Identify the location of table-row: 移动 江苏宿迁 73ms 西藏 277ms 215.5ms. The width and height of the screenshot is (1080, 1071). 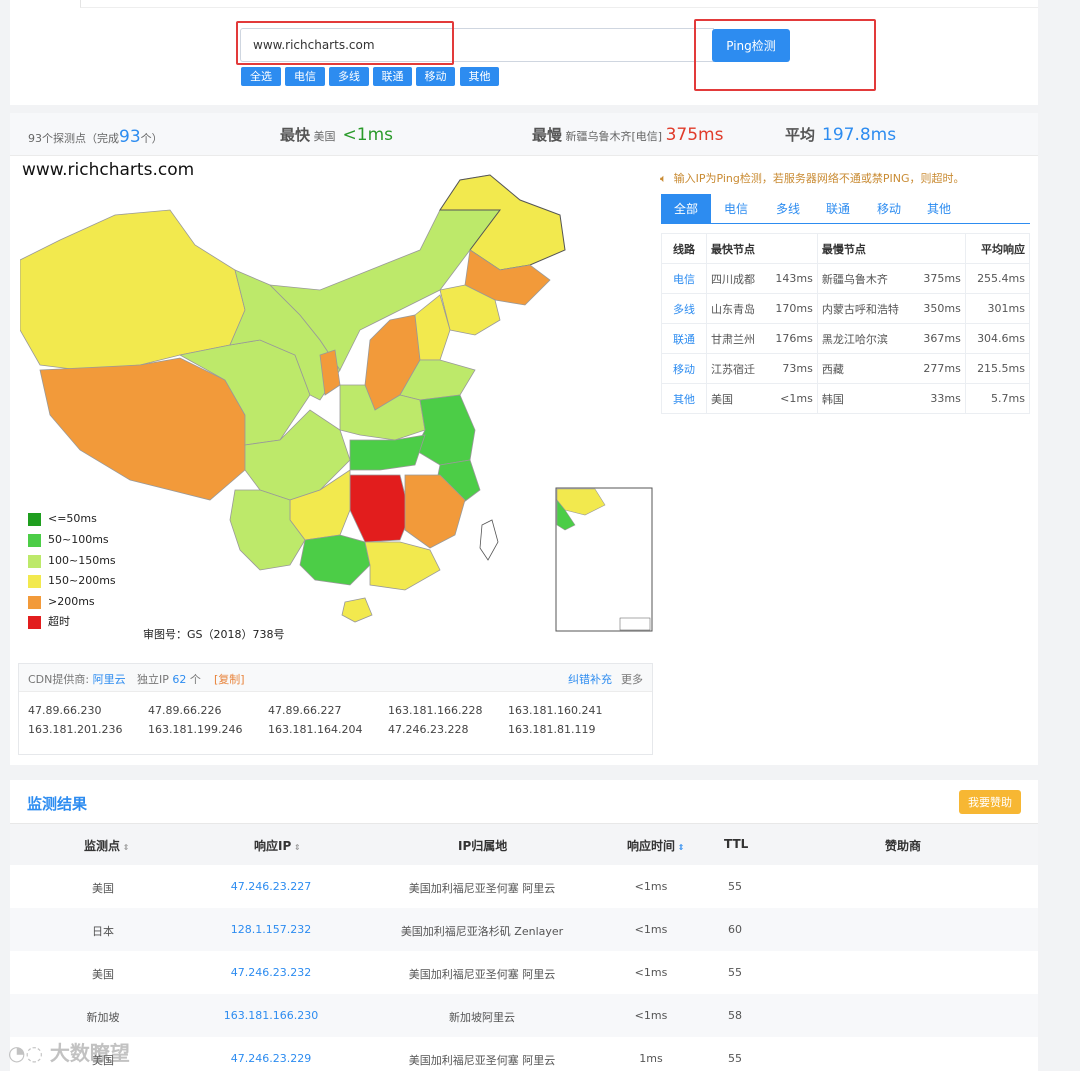
(846, 368).